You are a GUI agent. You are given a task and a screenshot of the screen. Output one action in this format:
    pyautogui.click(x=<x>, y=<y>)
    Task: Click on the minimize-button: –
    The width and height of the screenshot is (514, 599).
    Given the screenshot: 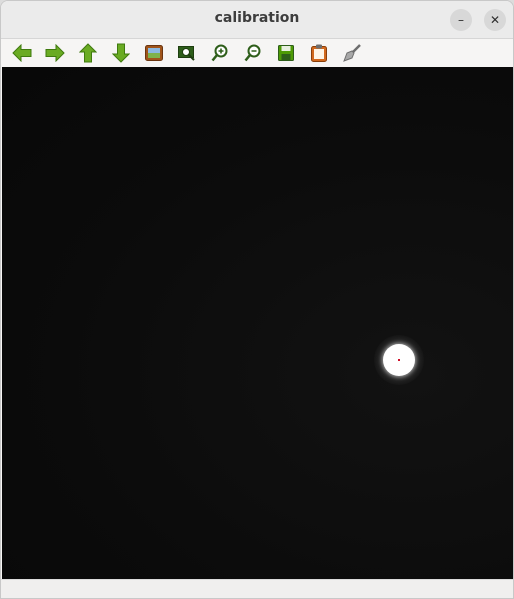 What is the action you would take?
    pyautogui.click(x=461, y=20)
    